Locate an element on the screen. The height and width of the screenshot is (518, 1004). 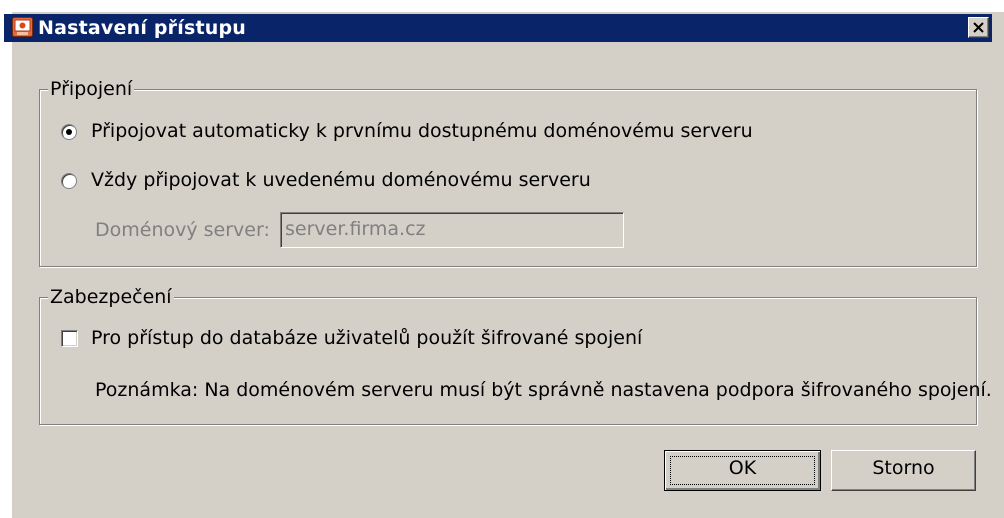
radio-selected-dot is located at coordinates (69, 132).